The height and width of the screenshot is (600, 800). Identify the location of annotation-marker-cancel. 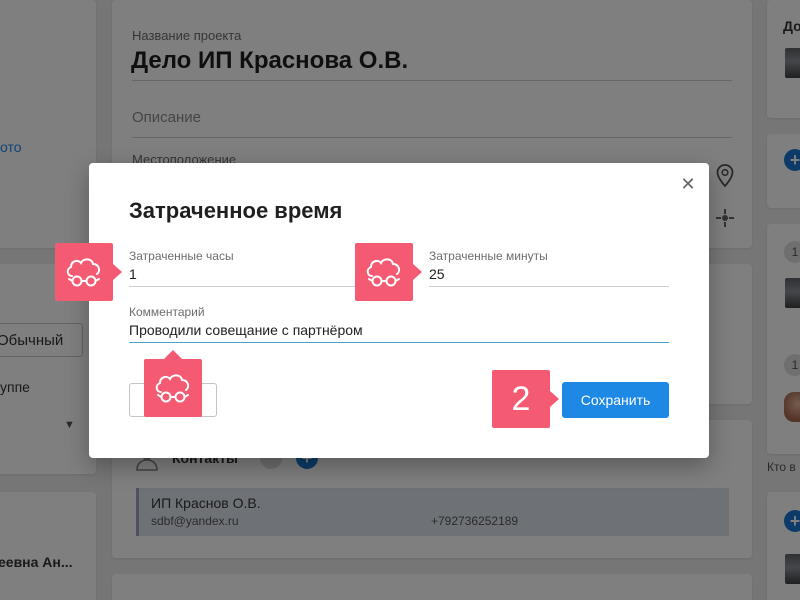
(173, 383).